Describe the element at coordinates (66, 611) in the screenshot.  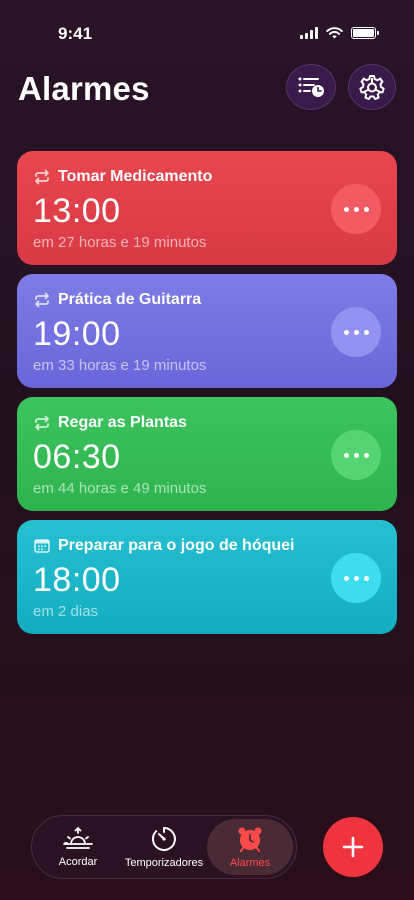
I see `alarm-remaining: em 2 dias` at that location.